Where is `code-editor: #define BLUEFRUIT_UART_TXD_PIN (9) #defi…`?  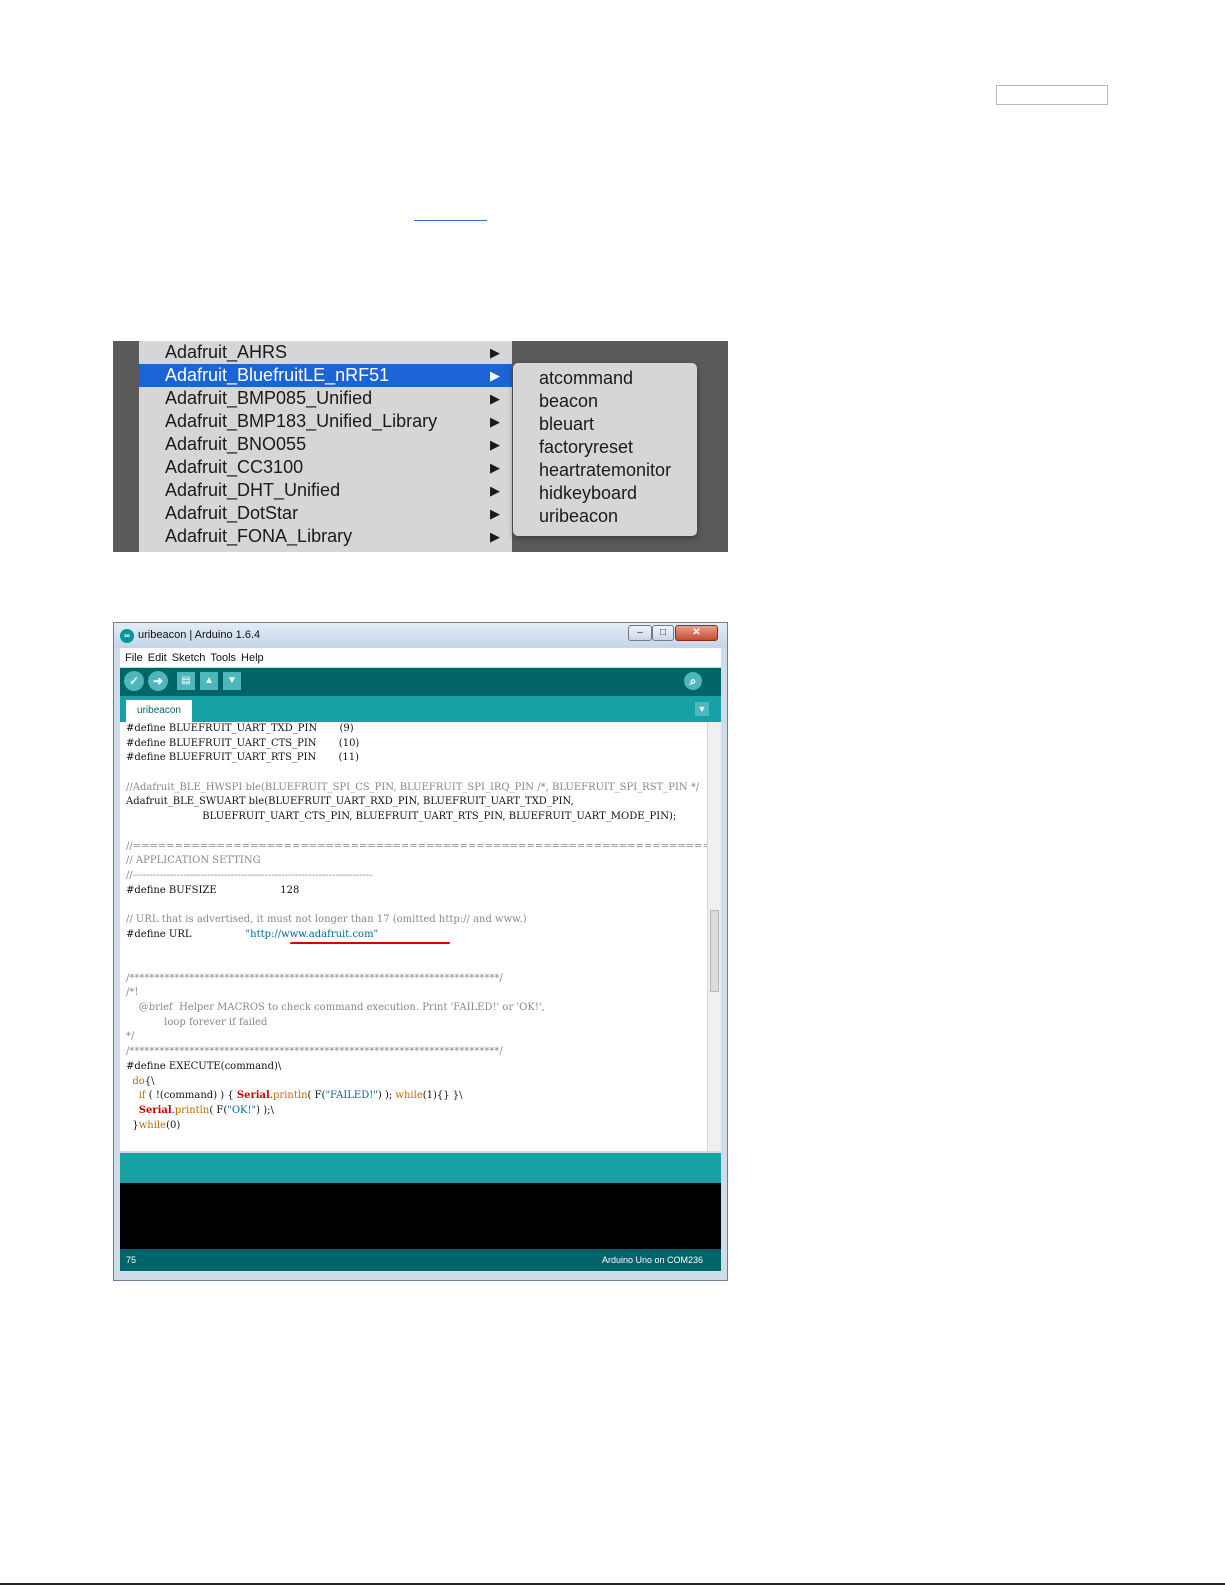
code-editor: #define BLUEFRUIT_UART_TXD_PIN (9) #defi… is located at coordinates (420, 936).